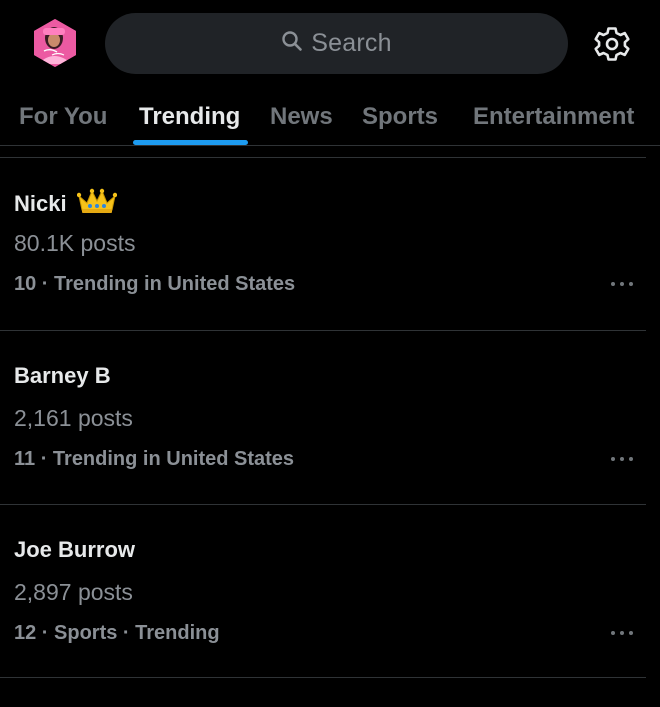 This screenshot has height=707, width=660. I want to click on trend-post-count: 2,897 posts, so click(73, 592).